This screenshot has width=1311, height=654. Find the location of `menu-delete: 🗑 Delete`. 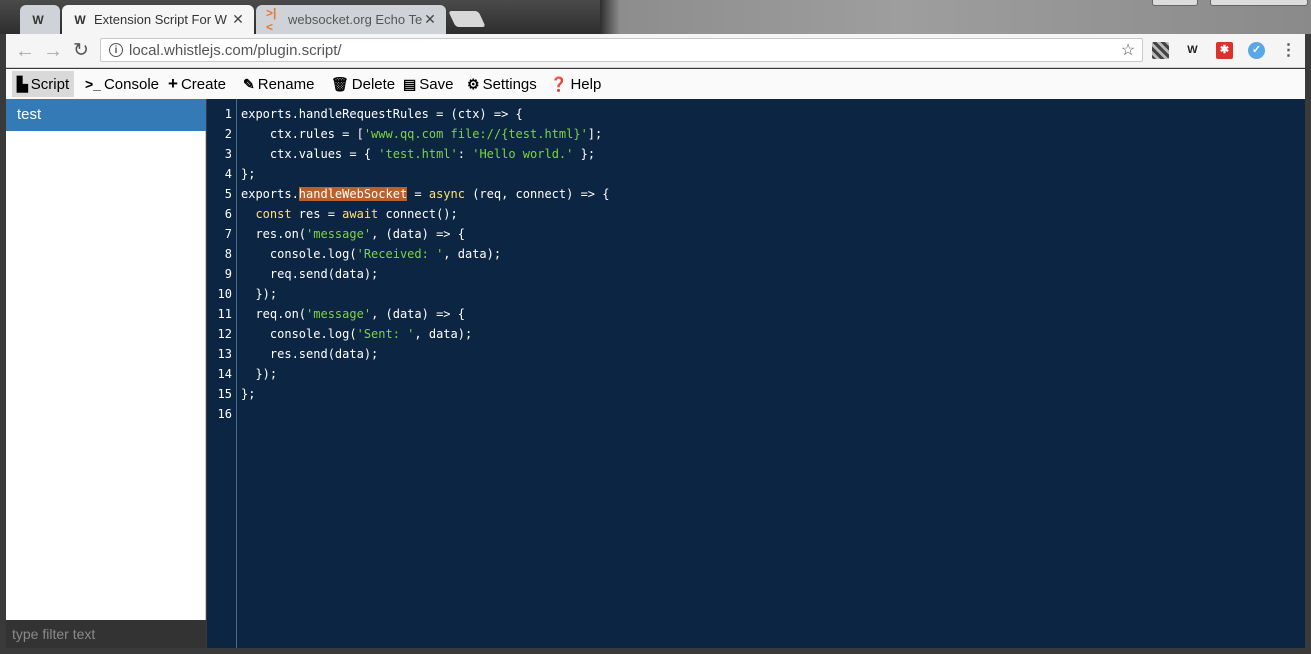

menu-delete: 🗑 Delete is located at coordinates (363, 84).